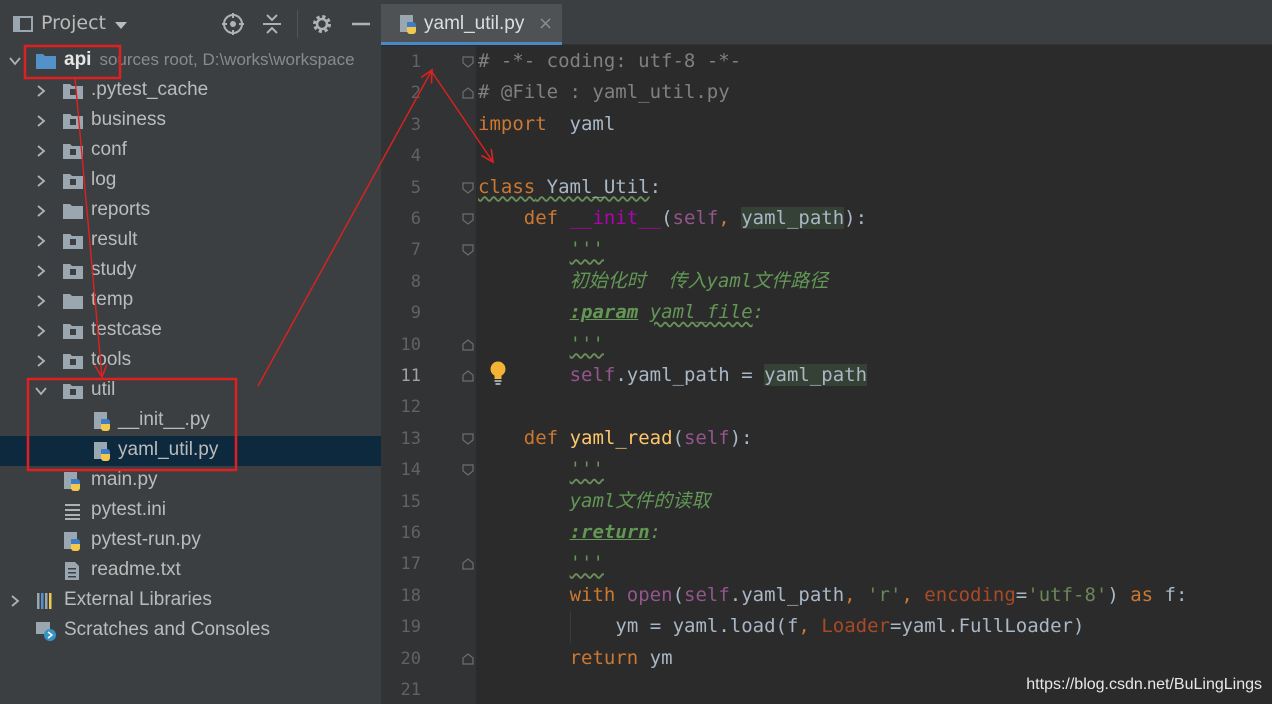 This screenshot has width=1272, height=704. I want to click on code-token: f:, so click(1170, 594).